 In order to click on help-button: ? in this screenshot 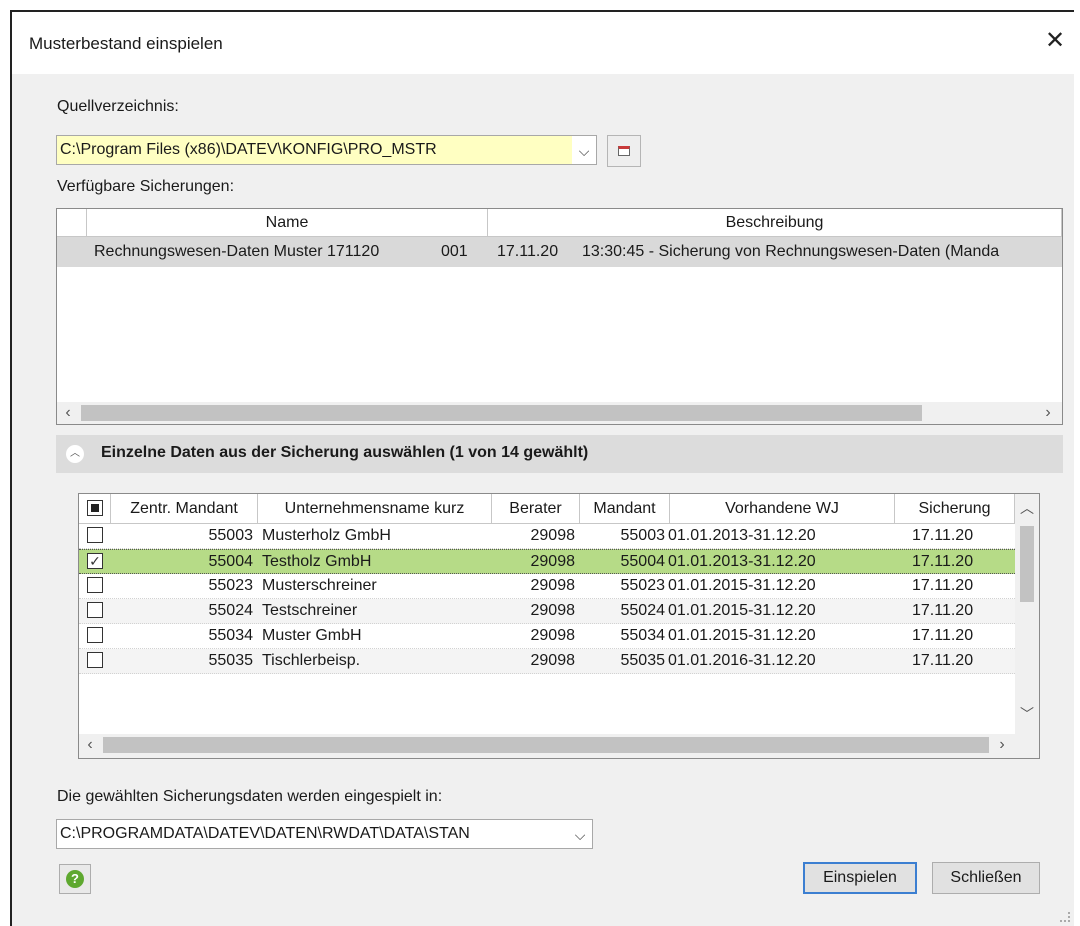, I will do `click(75, 879)`.